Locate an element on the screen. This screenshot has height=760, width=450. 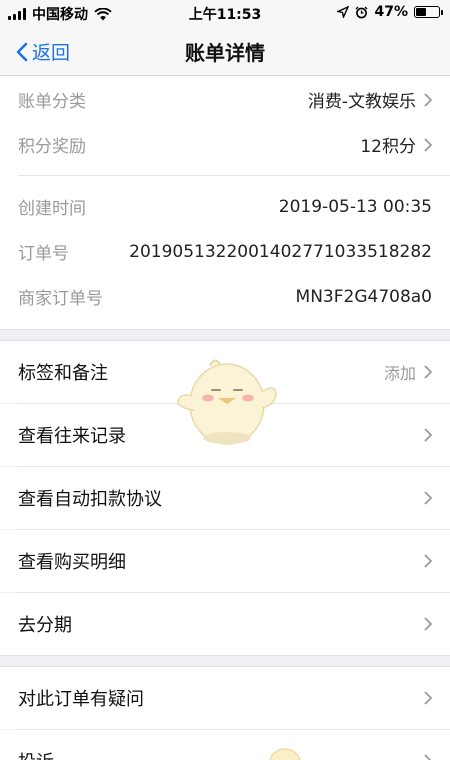
category-value-text: 消费-文教娱乐 is located at coordinates (361, 102).